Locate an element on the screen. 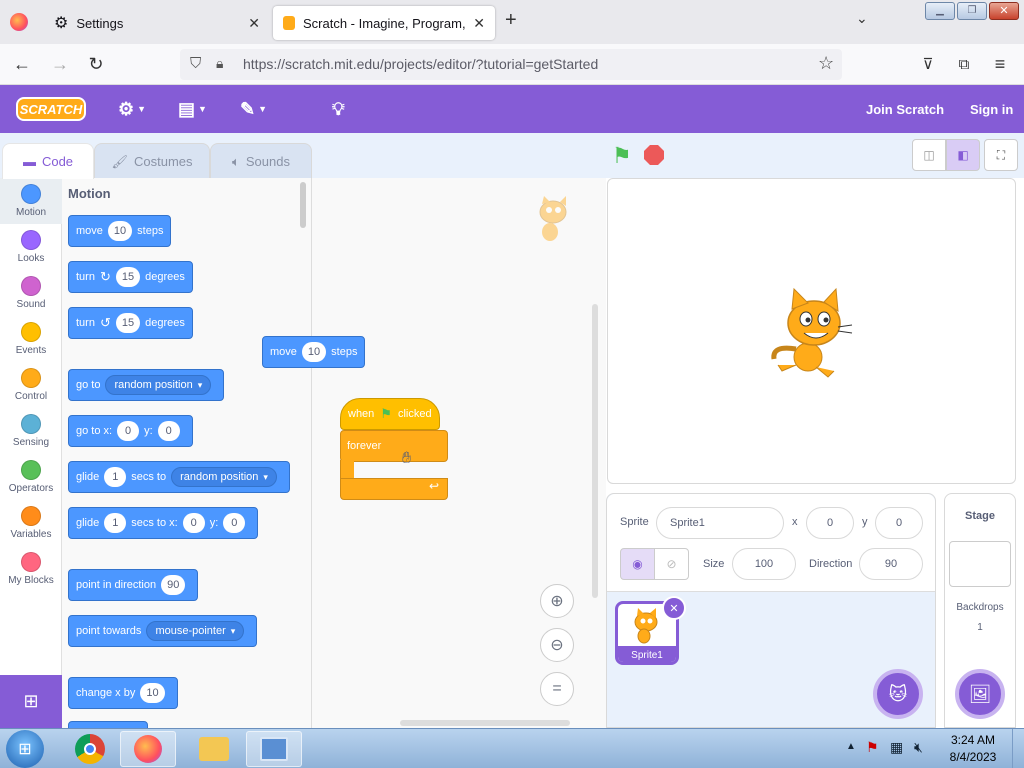 Image resolution: width=1024 pixels, height=768 pixels. block-point-towards: point towards mouse-pointer is located at coordinates (163, 631).